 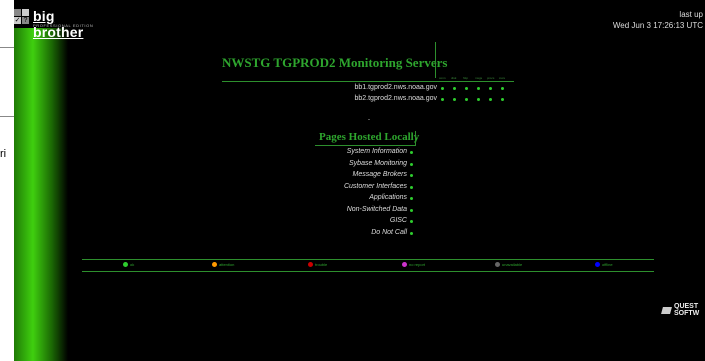 I want to click on page-link: System Information, so click(x=377, y=151).